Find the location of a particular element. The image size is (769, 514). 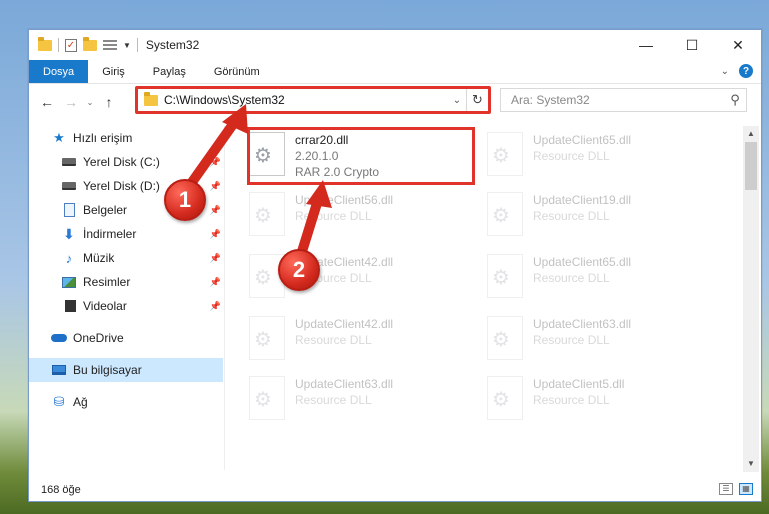

computer-icon is located at coordinates (59, 370).